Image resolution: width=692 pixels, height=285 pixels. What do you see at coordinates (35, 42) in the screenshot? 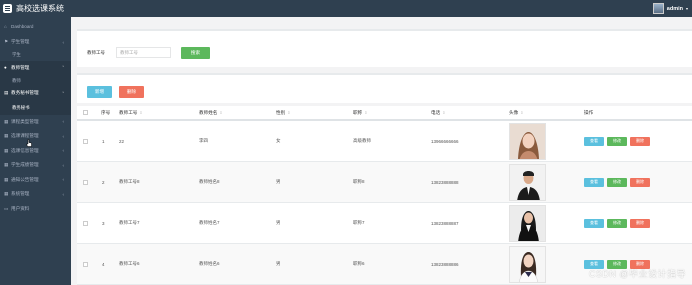
I see `sidebar-item-student-mgmt: ⚑ 学生管理 ‹` at bounding box center [35, 42].